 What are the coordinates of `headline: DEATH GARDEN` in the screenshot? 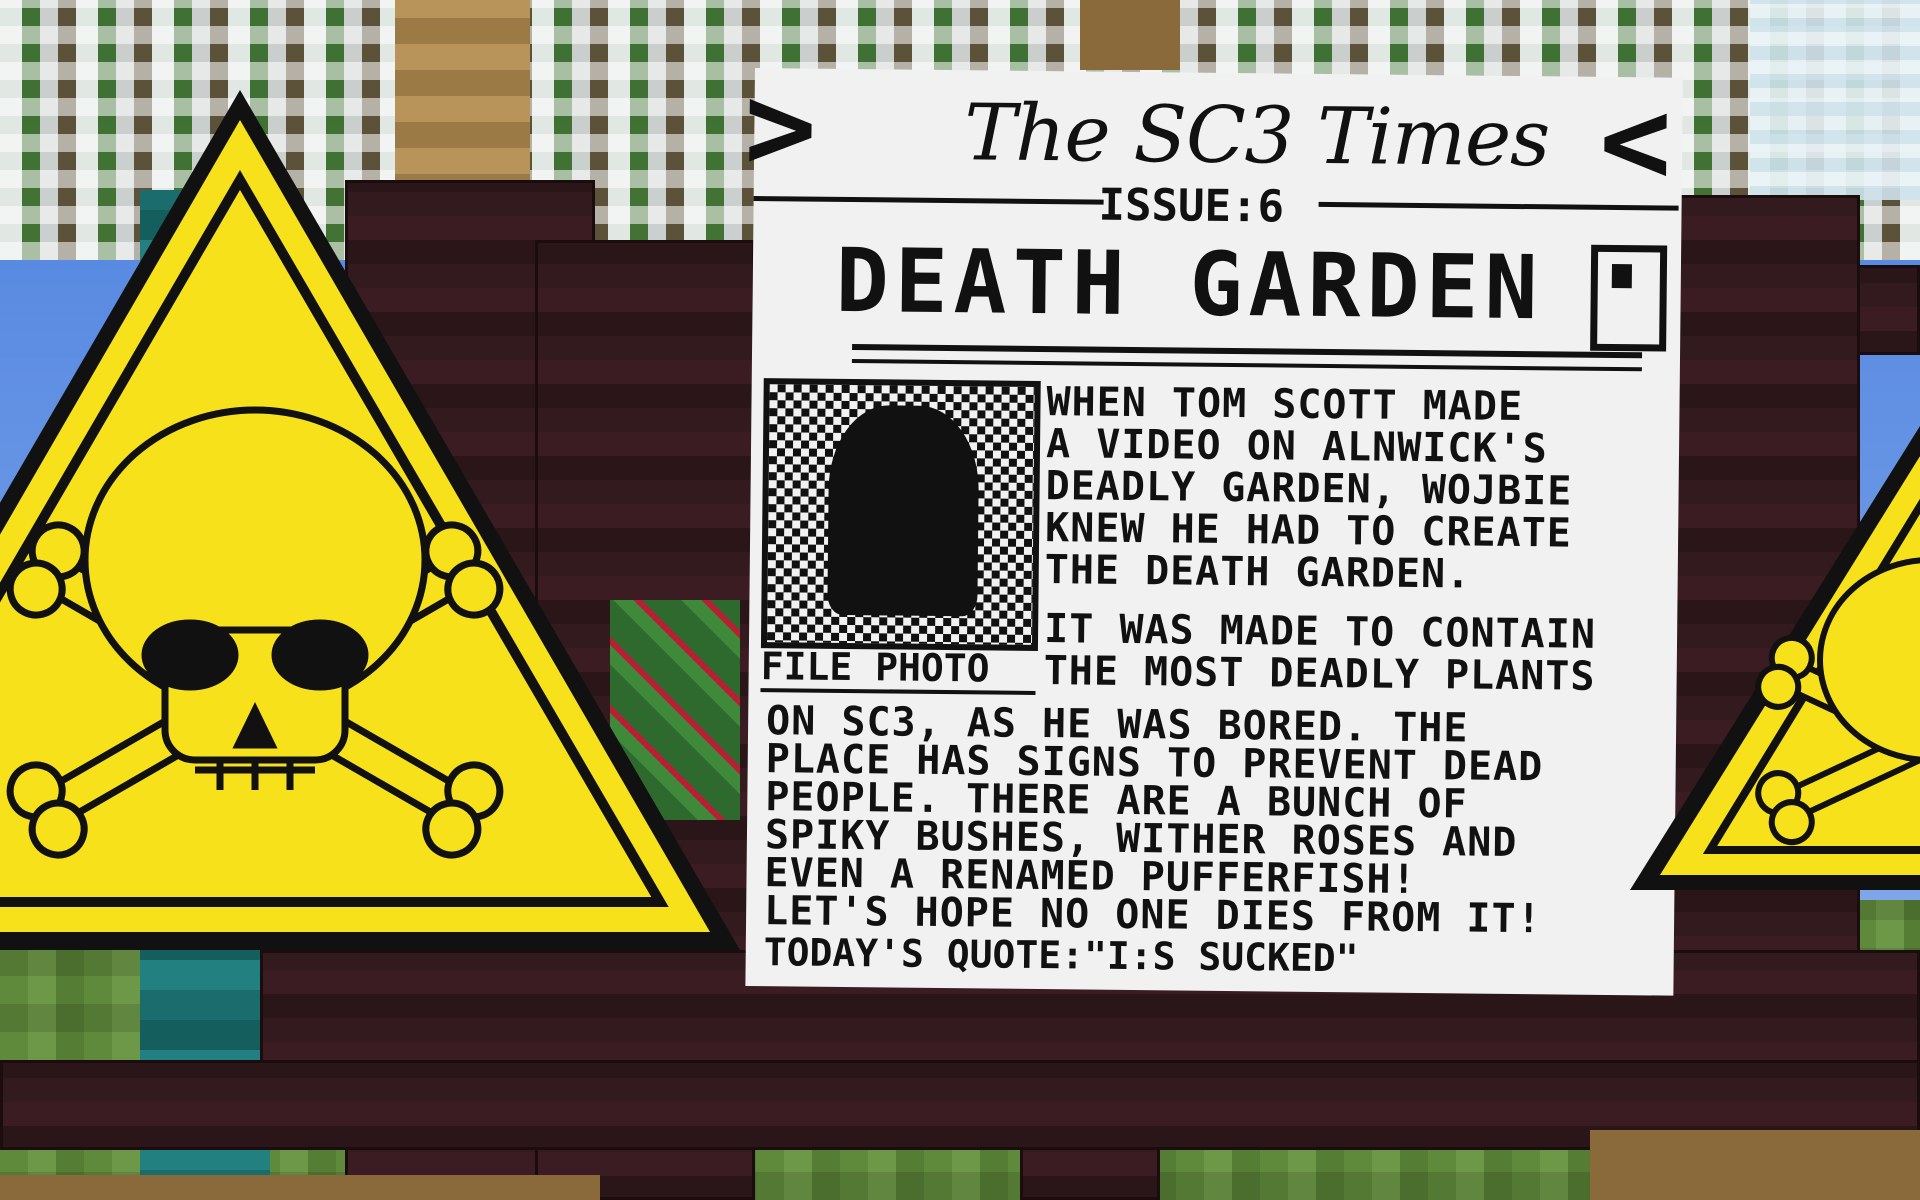 It's located at (1190, 284).